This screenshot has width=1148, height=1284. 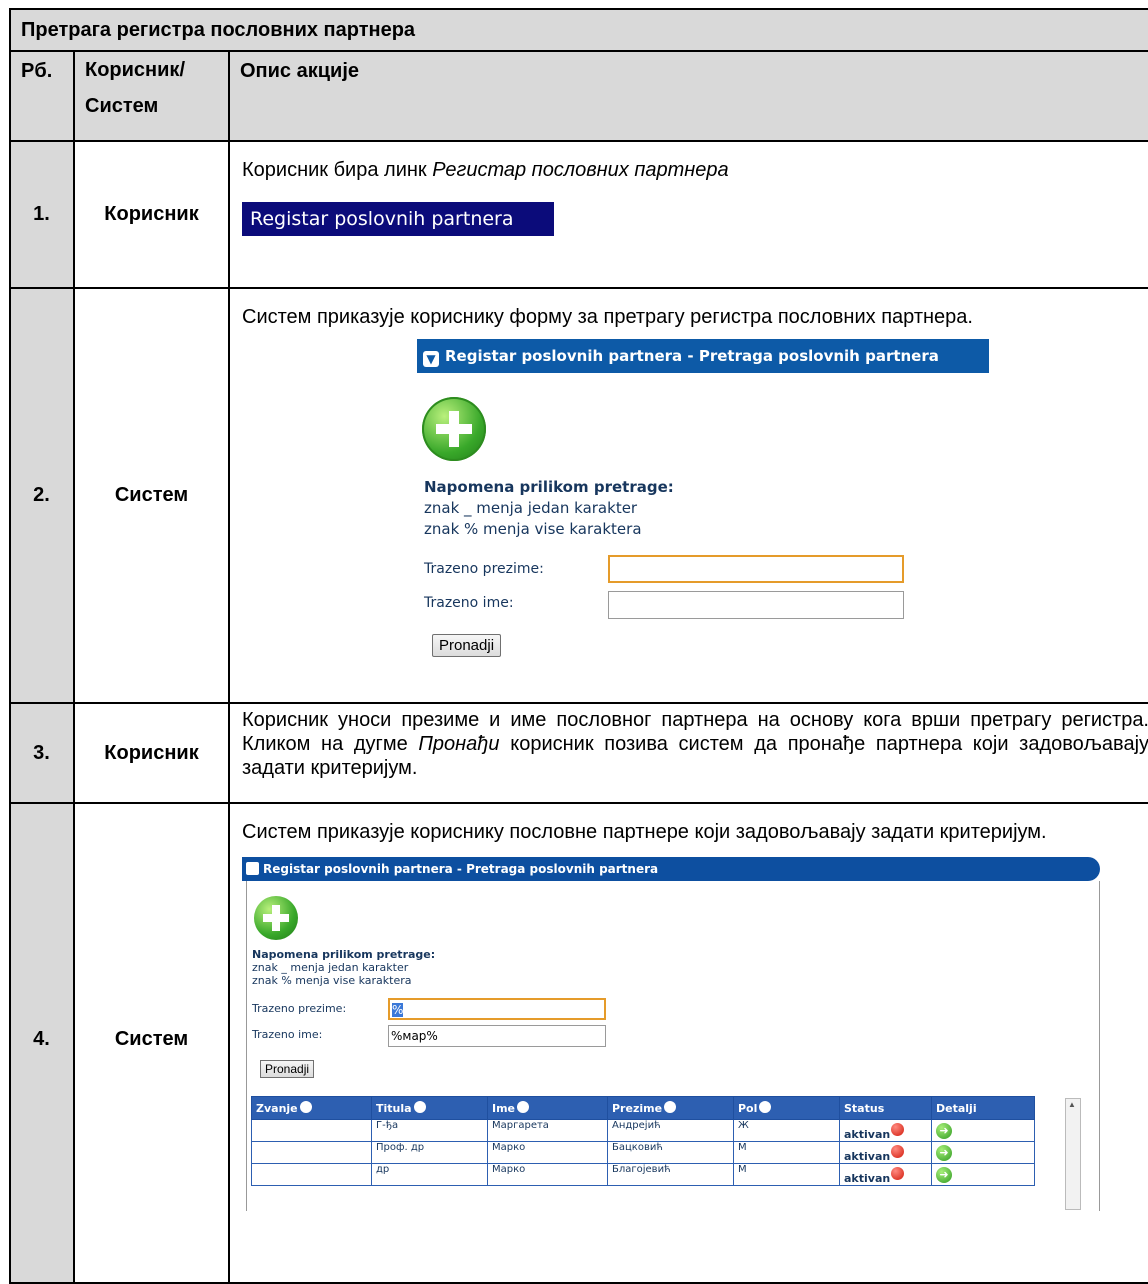 I want to click on scrollbar, so click(x=1073, y=1154).